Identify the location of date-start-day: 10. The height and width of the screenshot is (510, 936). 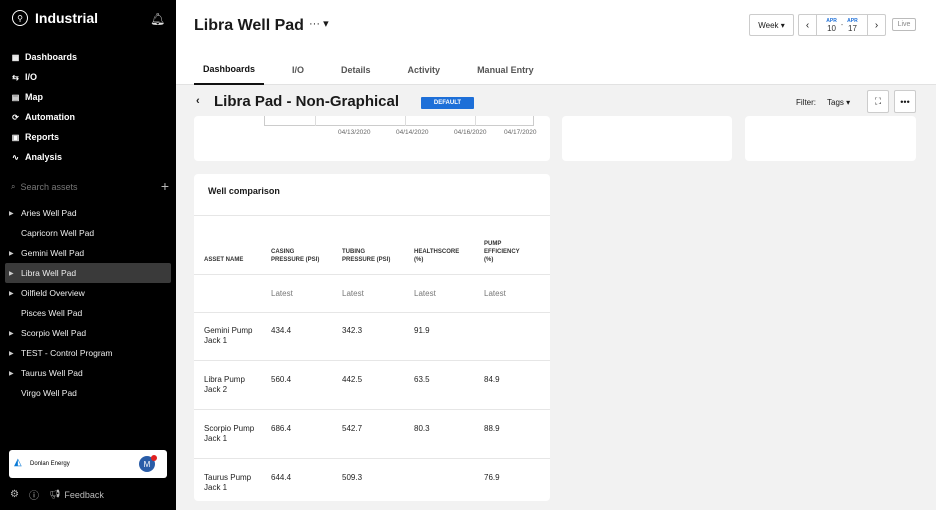
(831, 28).